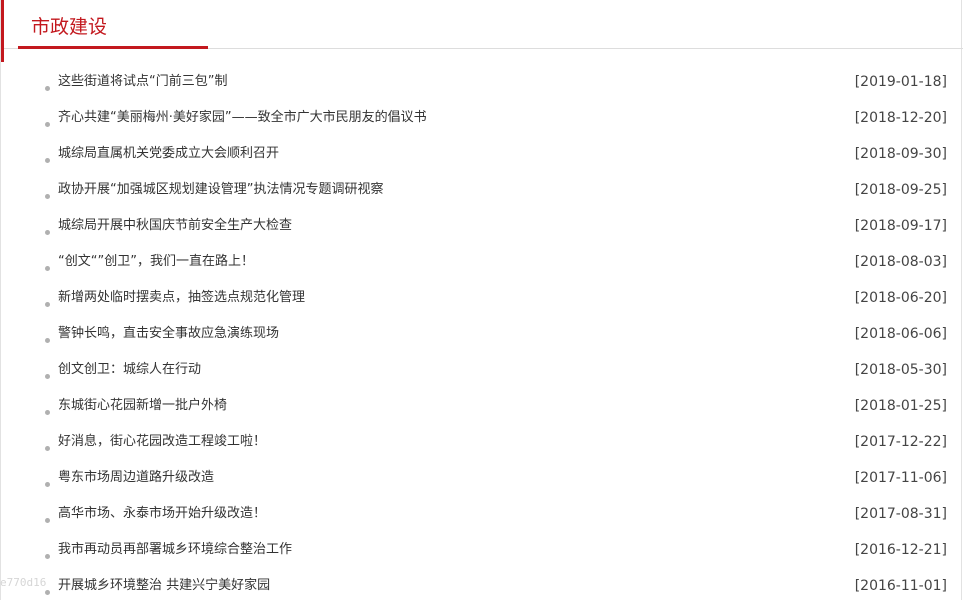 The image size is (965, 604). Describe the element at coordinates (181, 298) in the screenshot. I see `news-title-link: 新增两处临时摆卖点，抽签选点规范化管理` at that location.